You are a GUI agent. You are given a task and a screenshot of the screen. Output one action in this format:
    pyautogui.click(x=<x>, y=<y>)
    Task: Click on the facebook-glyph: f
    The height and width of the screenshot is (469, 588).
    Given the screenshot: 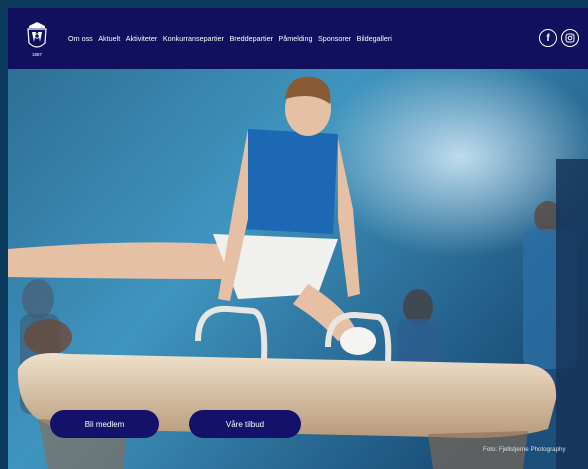 What is the action you would take?
    pyautogui.click(x=548, y=38)
    